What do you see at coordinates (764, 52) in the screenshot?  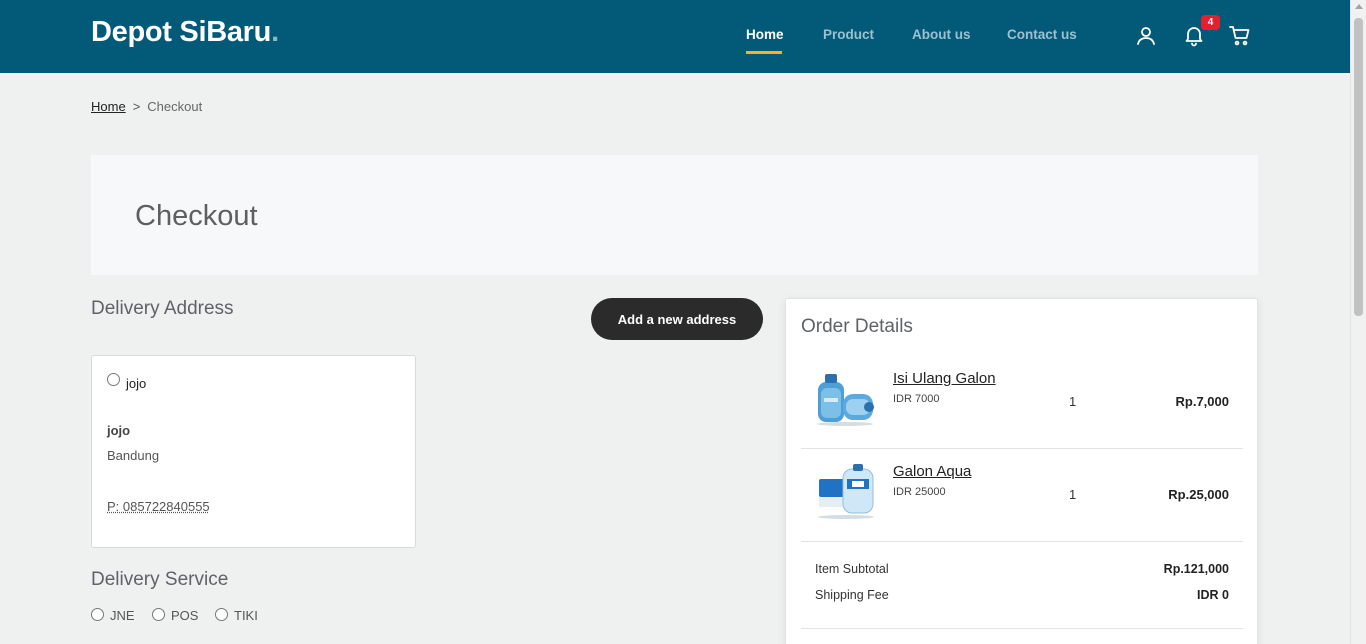 I see `nav-active-indicator` at bounding box center [764, 52].